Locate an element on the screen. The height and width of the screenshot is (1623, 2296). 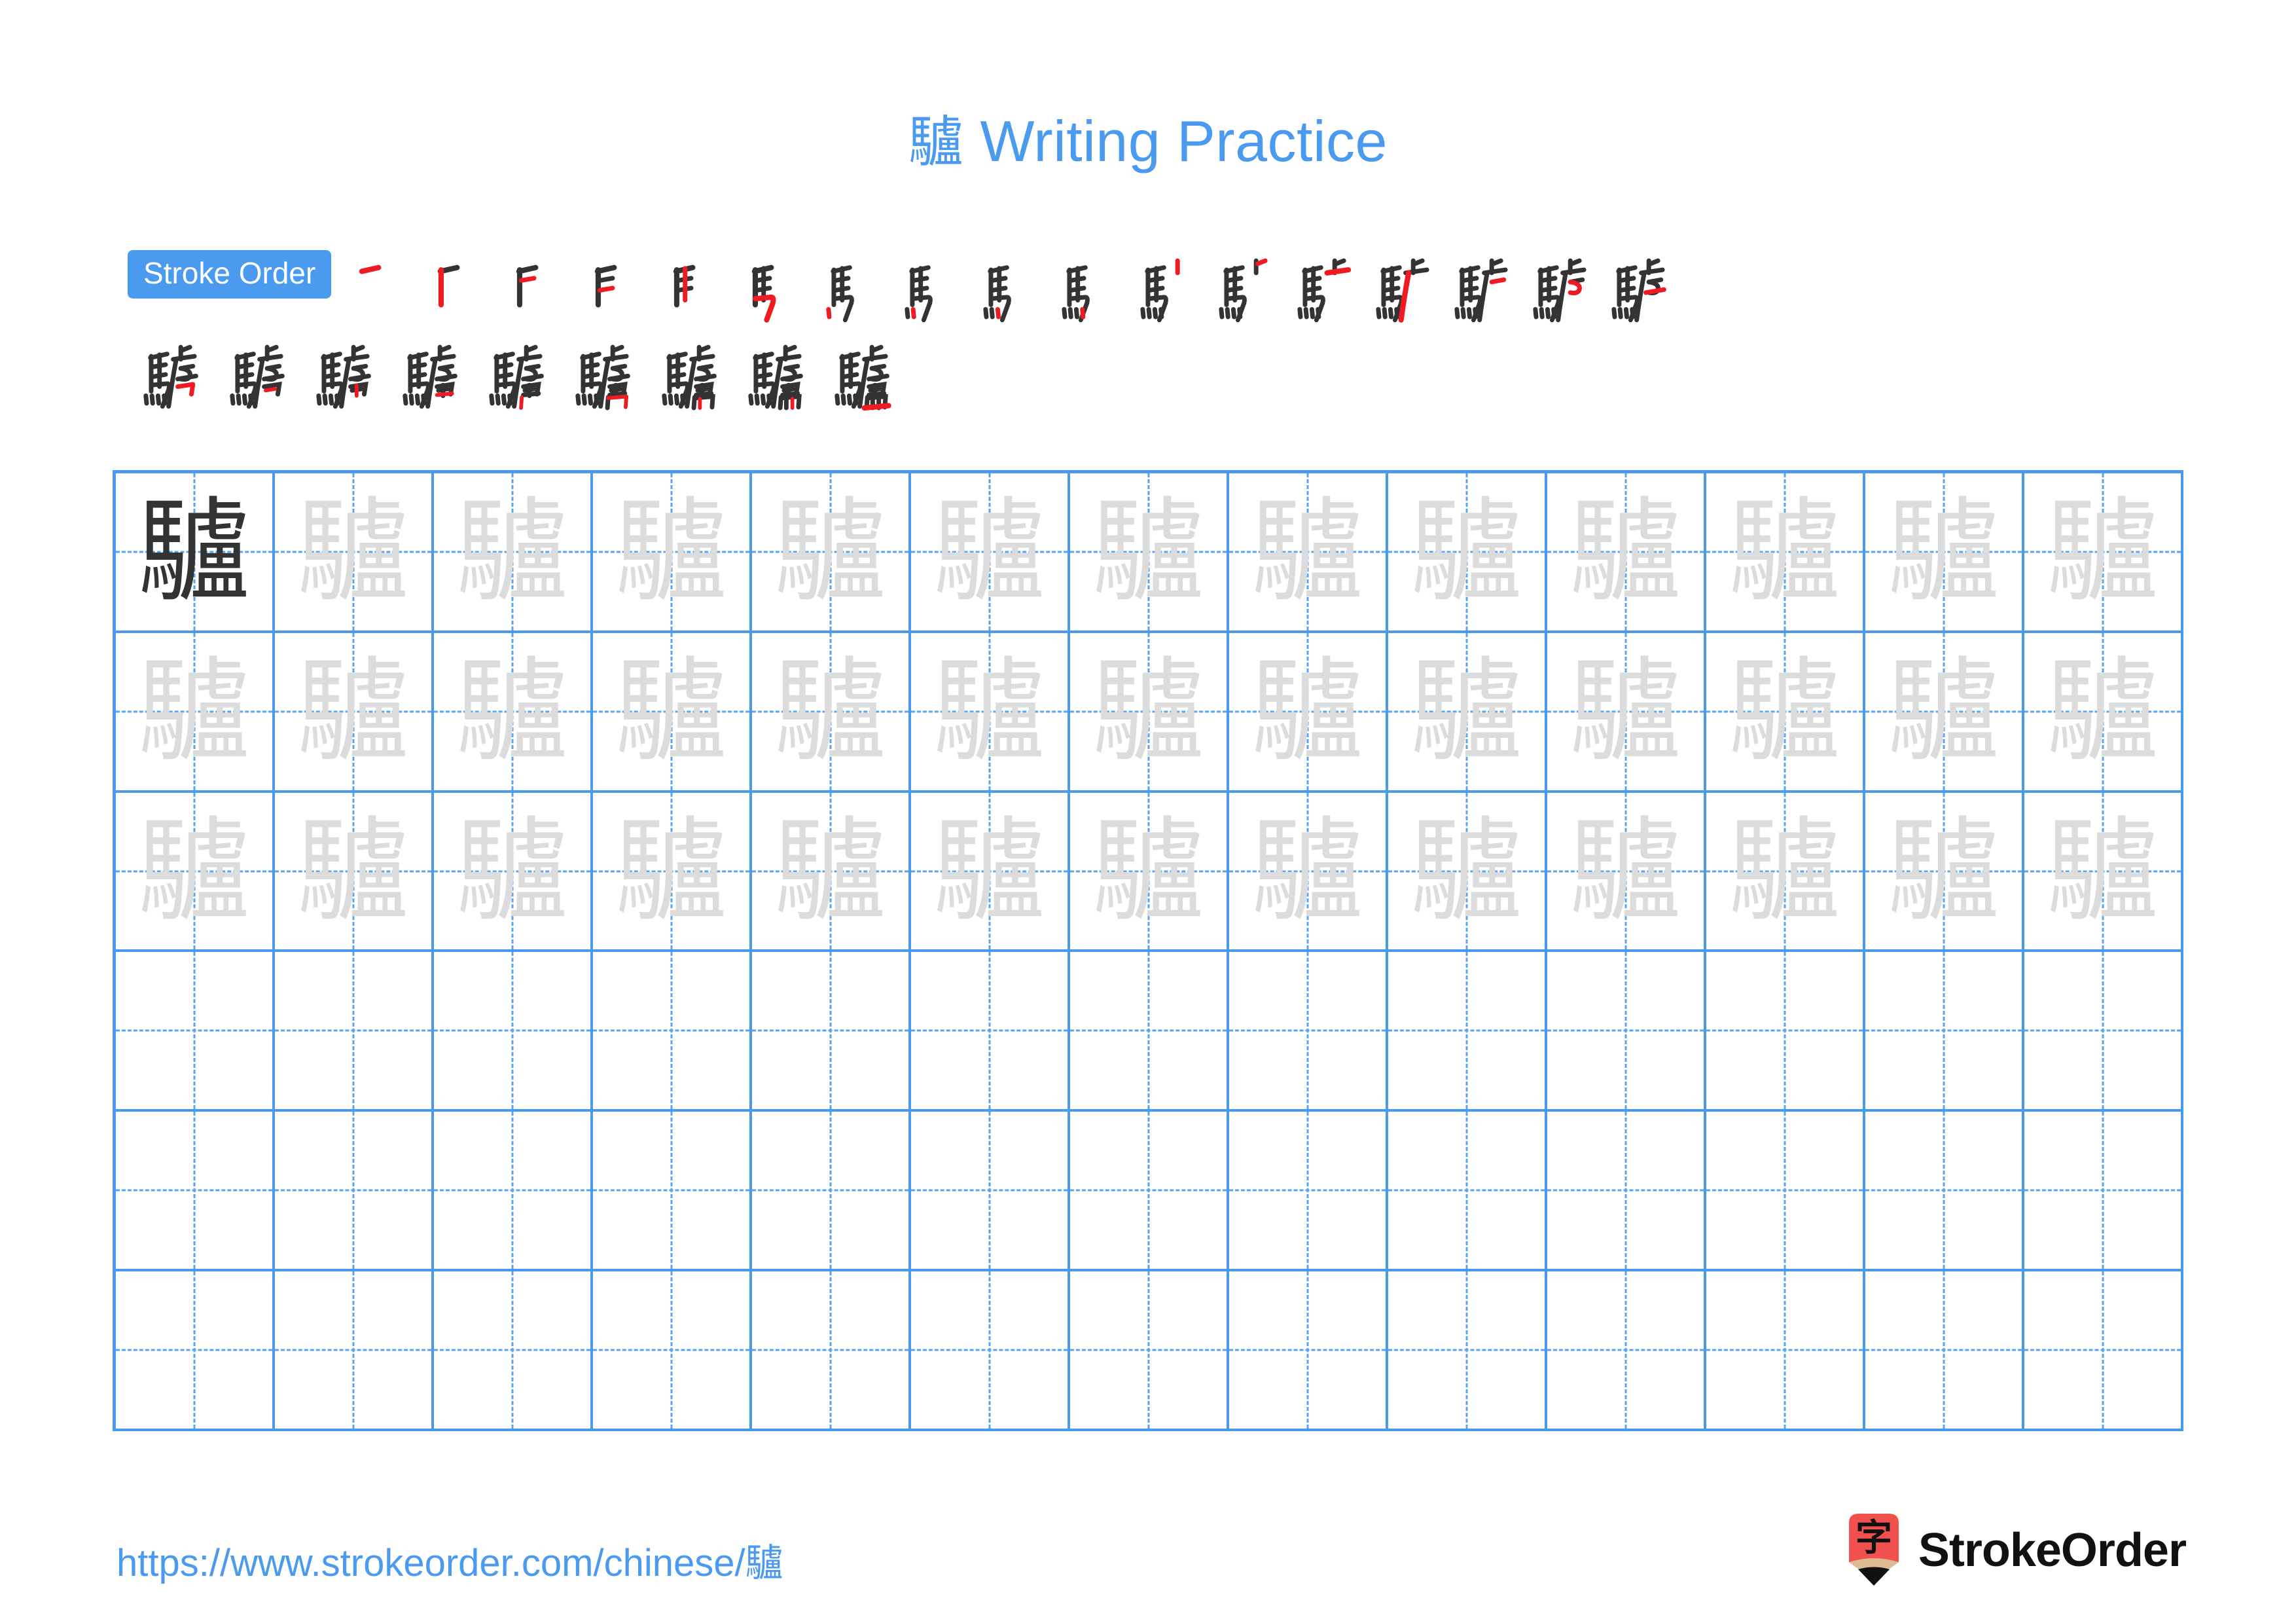
footer-url: https://www.strokeorder.com/chinese/驢 is located at coordinates (450, 1559).